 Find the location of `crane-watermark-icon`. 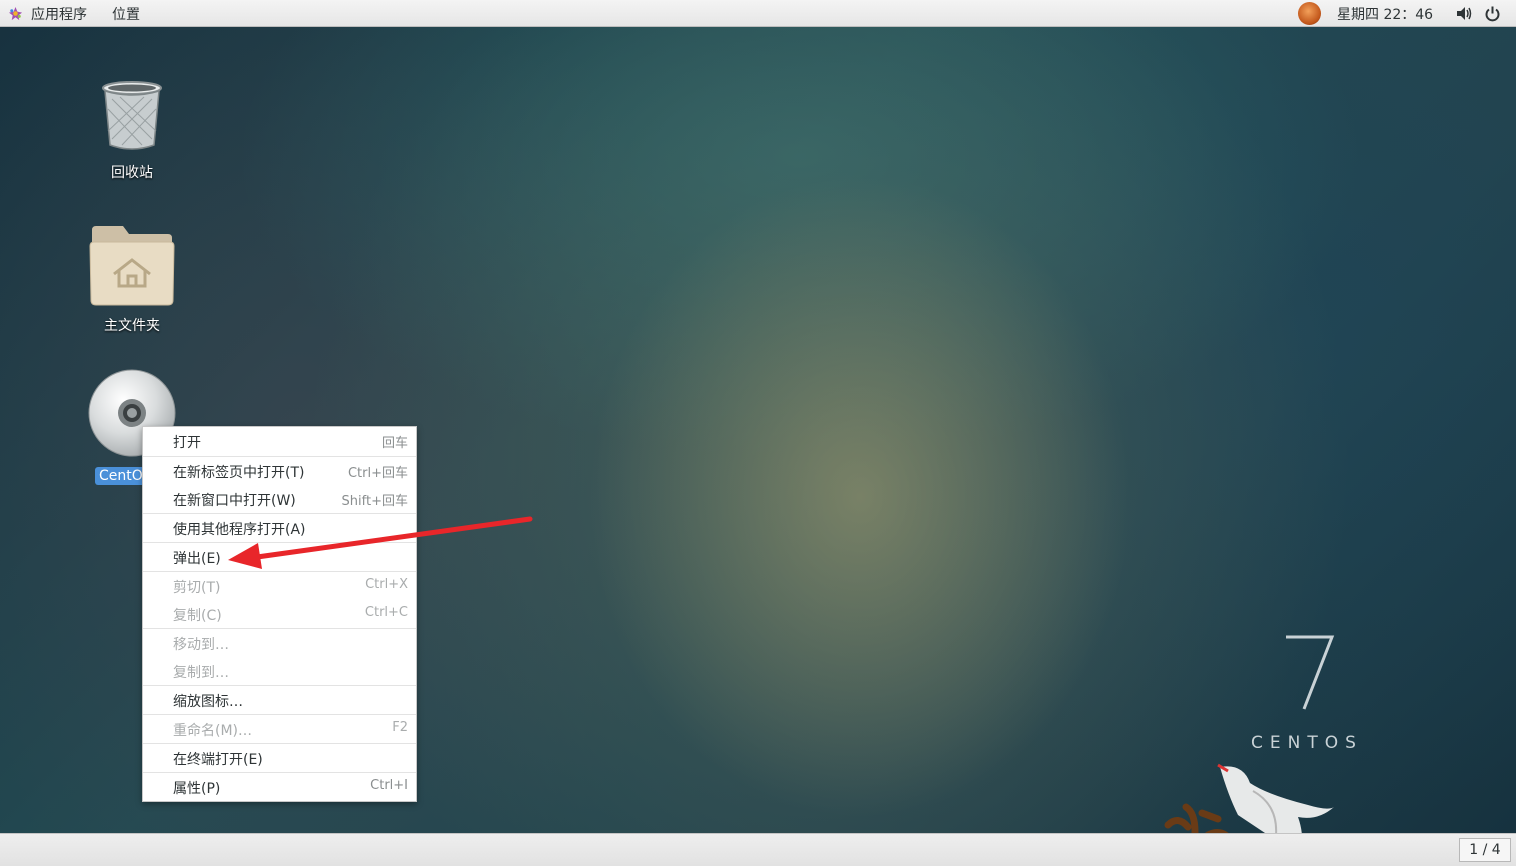

crane-watermark-icon is located at coordinates (1249, 798).